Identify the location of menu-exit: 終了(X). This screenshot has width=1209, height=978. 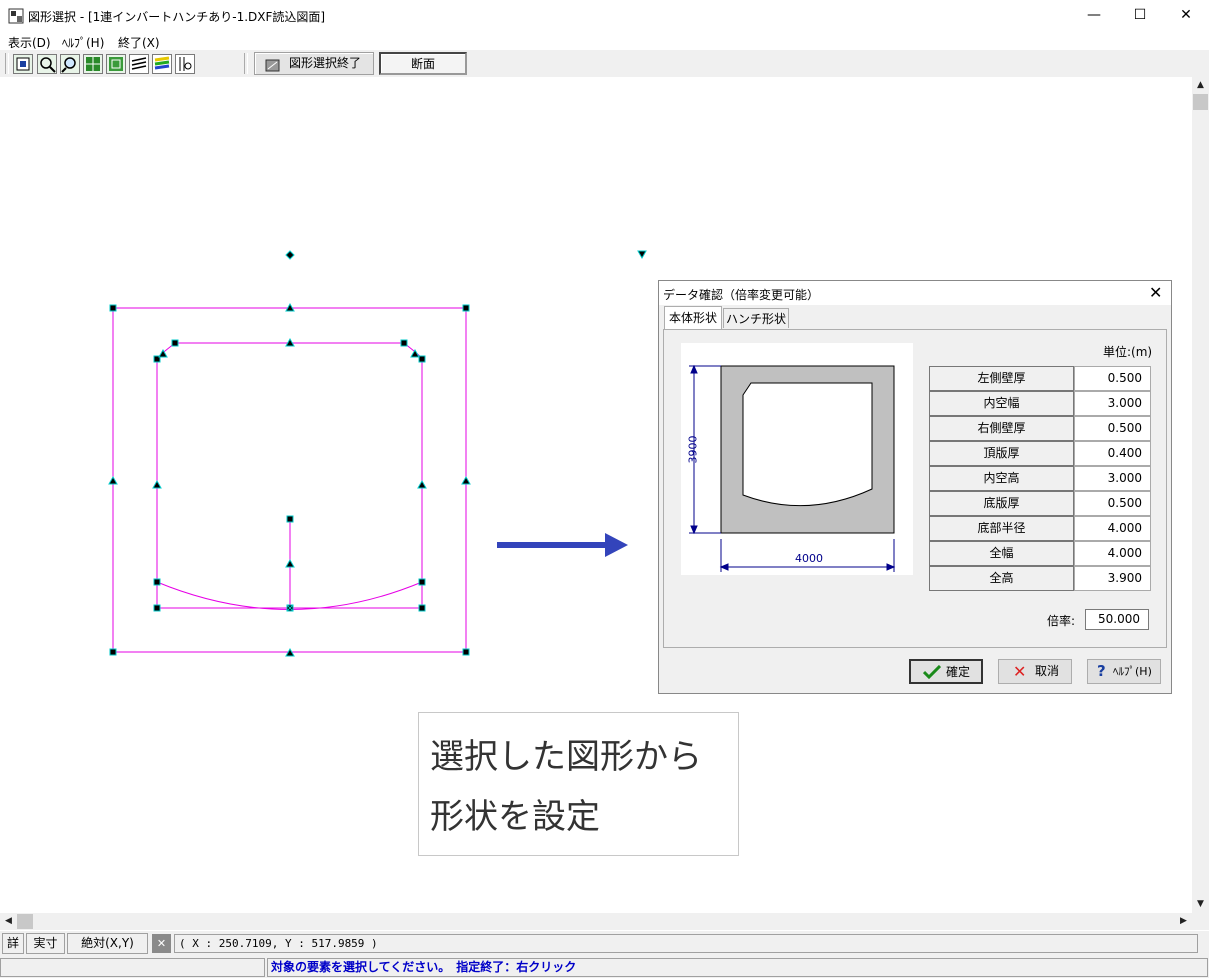
(139, 42).